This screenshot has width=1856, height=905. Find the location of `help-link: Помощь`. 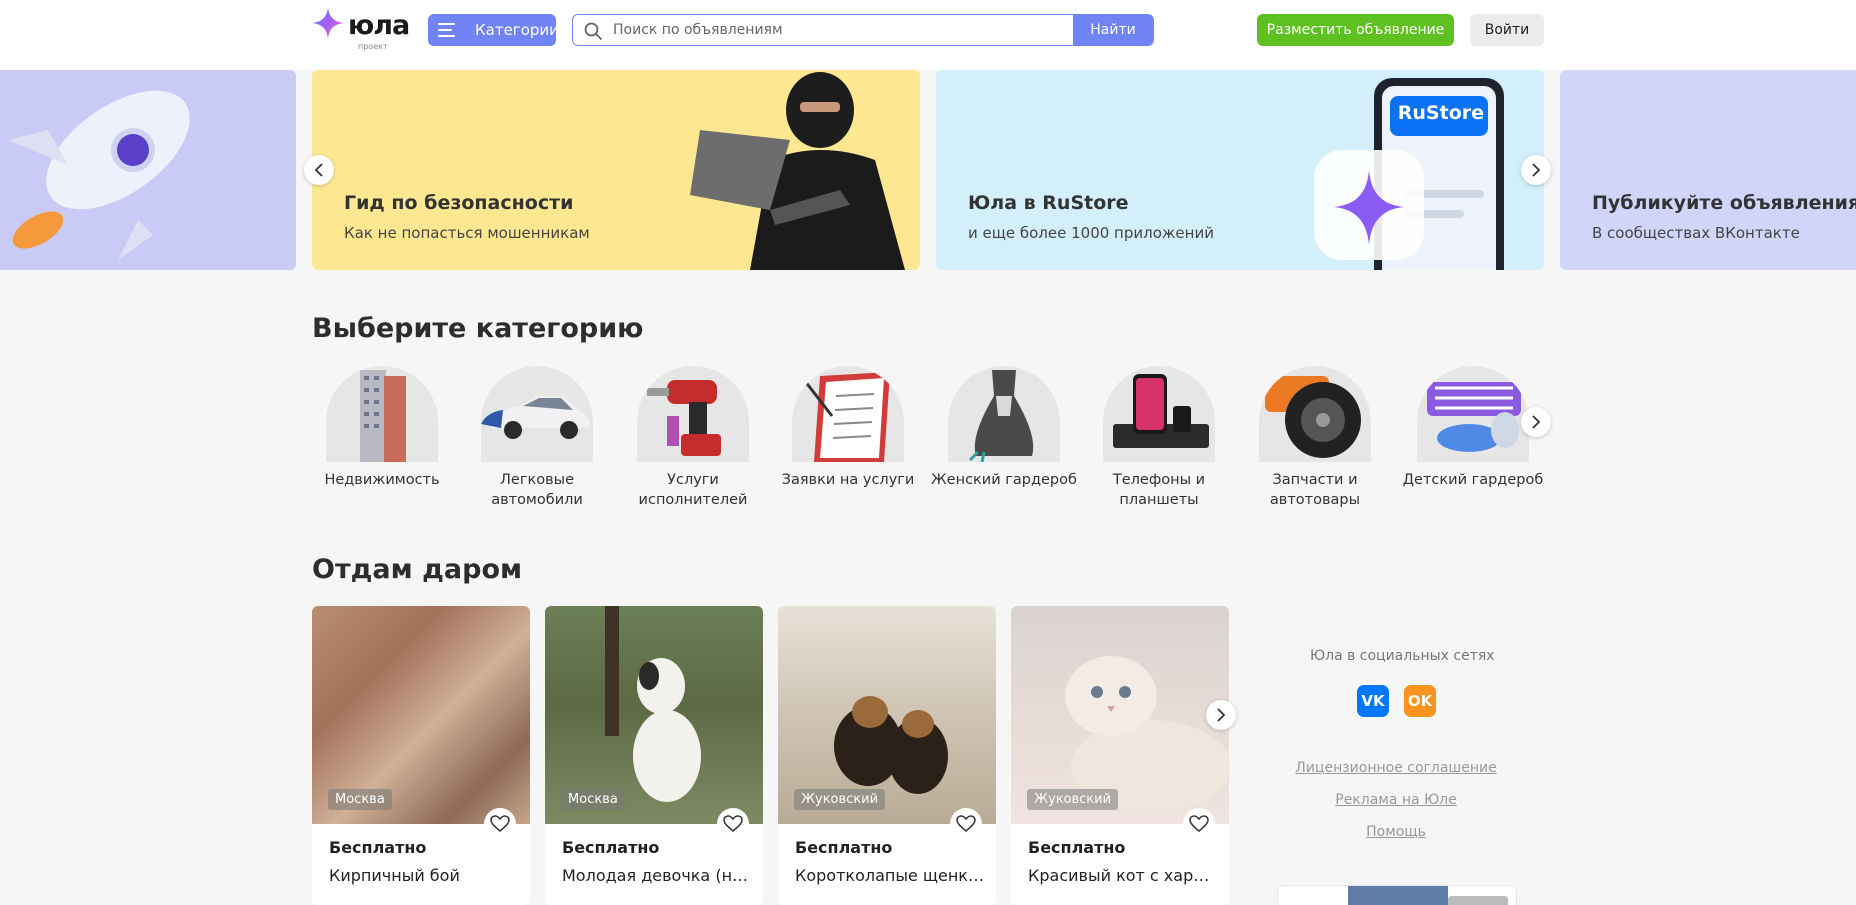

help-link: Помощь is located at coordinates (1396, 832).